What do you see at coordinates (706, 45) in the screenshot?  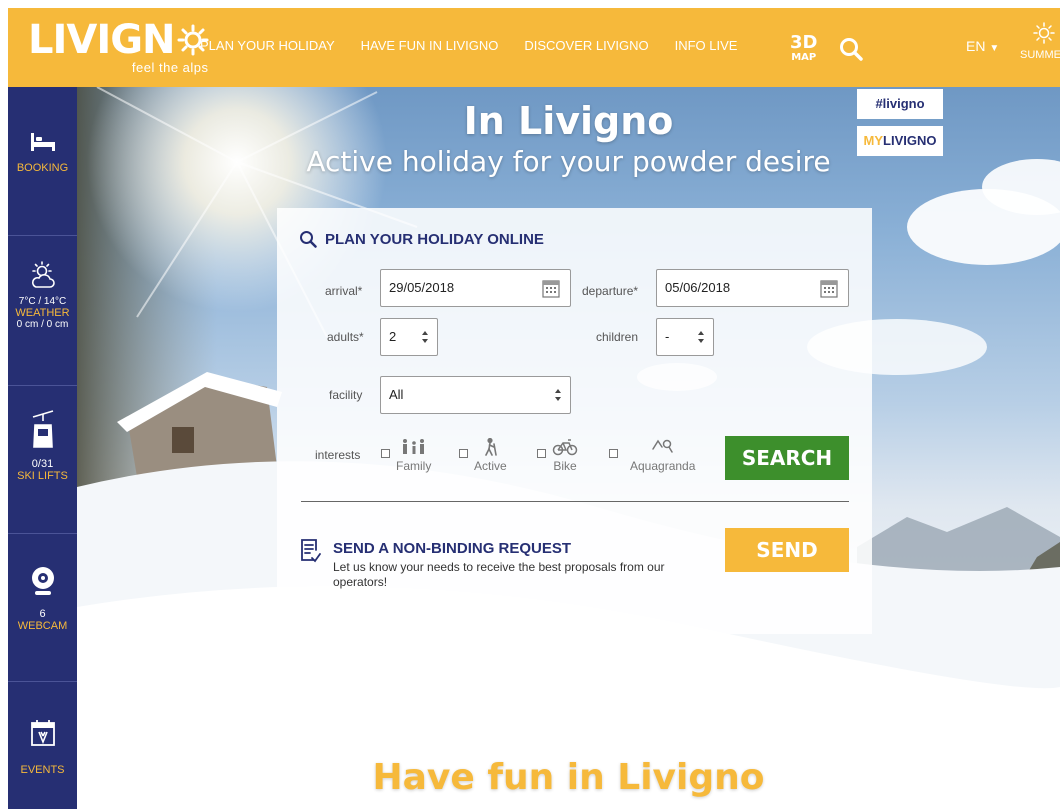 I see `nav-info-live: INFO LIVE` at bounding box center [706, 45].